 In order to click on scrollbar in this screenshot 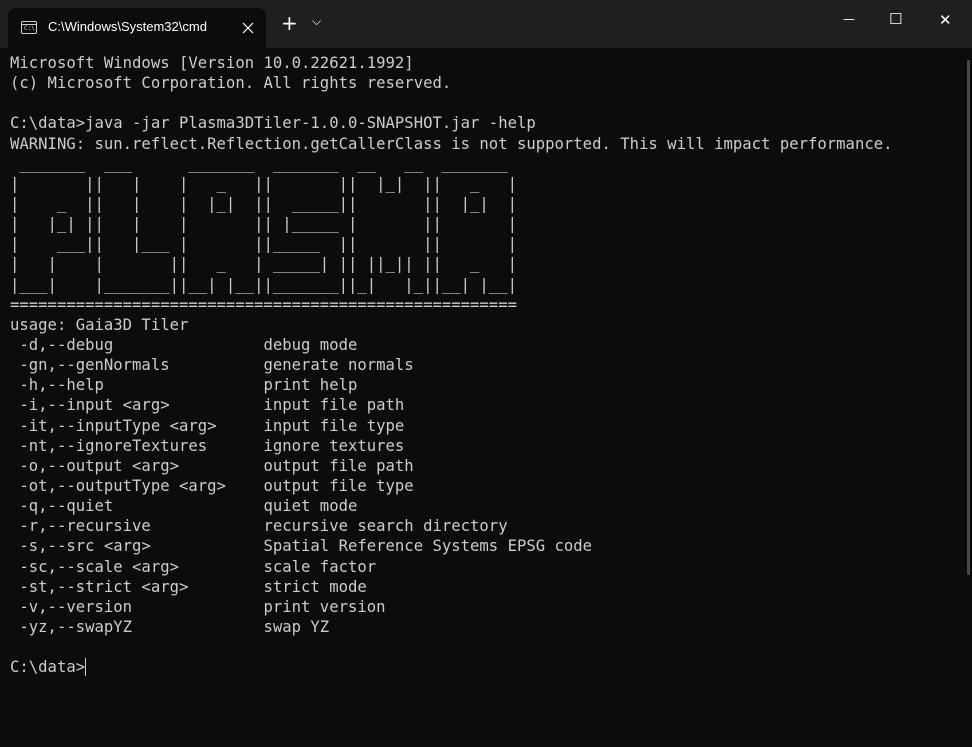, I will do `click(968, 317)`.